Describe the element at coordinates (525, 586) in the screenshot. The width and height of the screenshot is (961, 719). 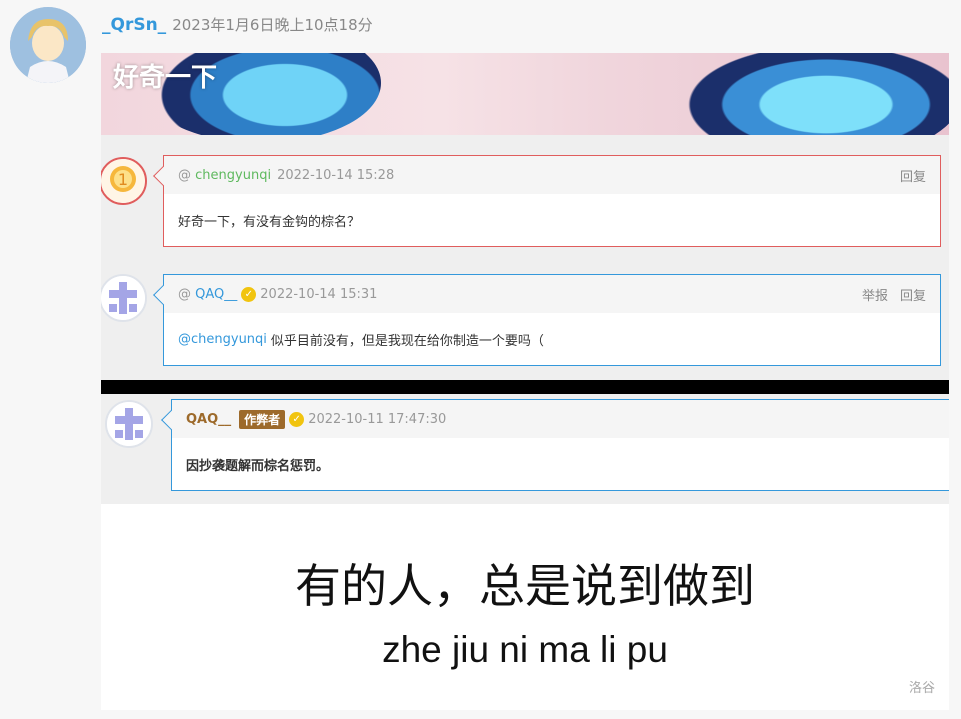
I see `caption-main: 有的人，总是说到做到` at that location.